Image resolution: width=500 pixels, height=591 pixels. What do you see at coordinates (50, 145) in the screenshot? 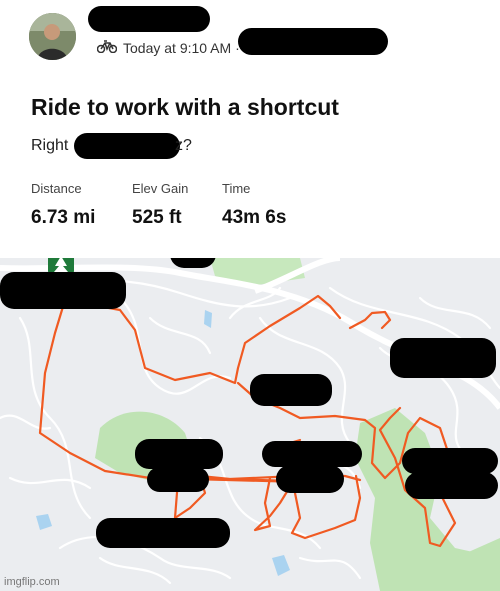
I see `activity-description-start: Right` at bounding box center [50, 145].